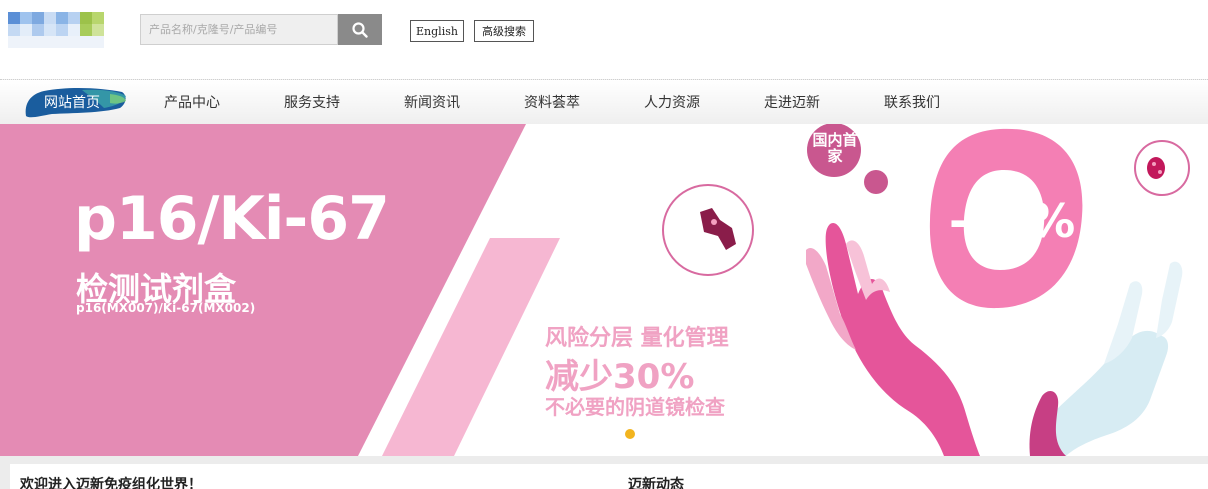  What do you see at coordinates (72, 102) in the screenshot?
I see `nav-item-home: 网站首页` at bounding box center [72, 102].